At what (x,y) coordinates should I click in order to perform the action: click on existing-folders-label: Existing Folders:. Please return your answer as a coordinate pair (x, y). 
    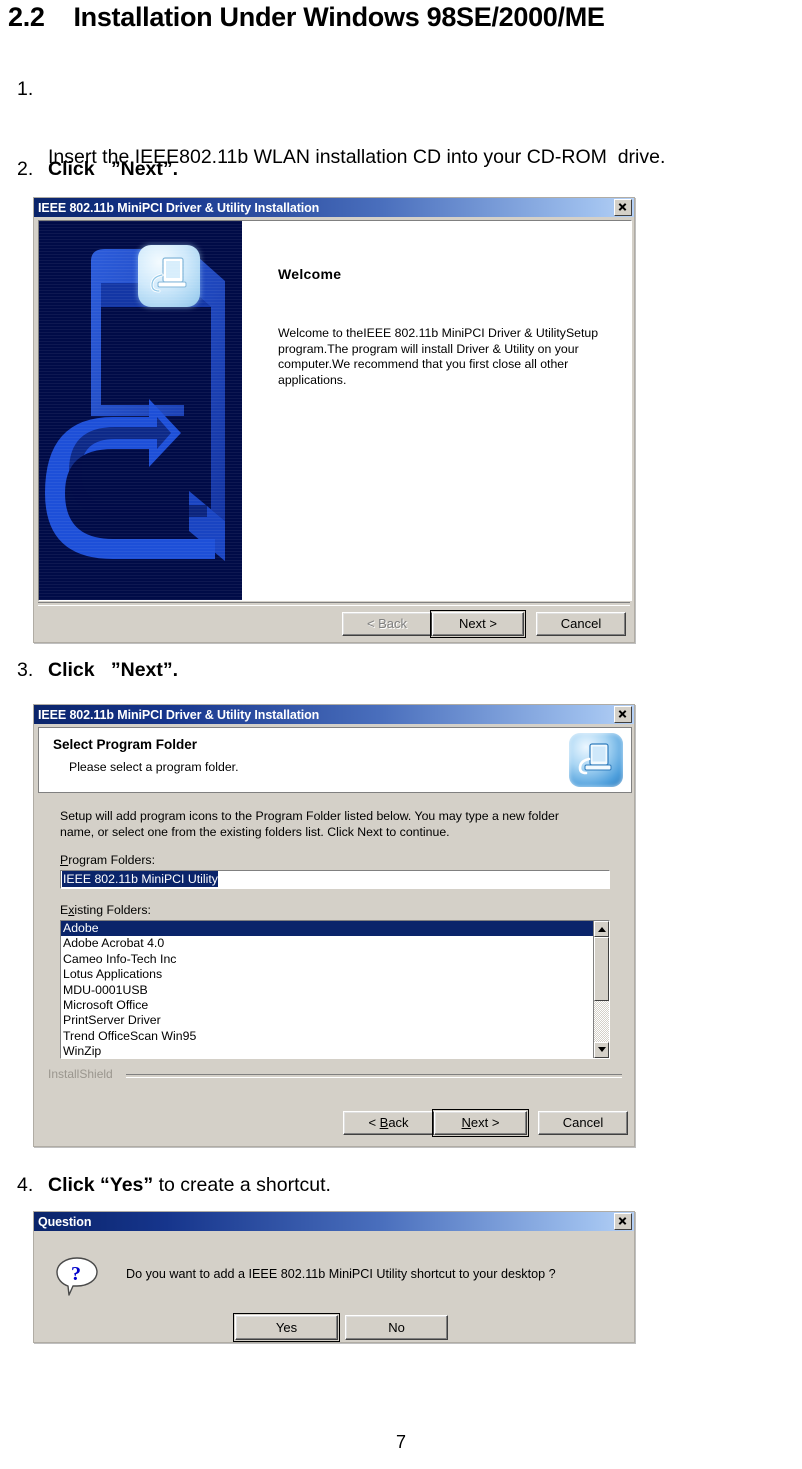
    Looking at the image, I should click on (105, 910).